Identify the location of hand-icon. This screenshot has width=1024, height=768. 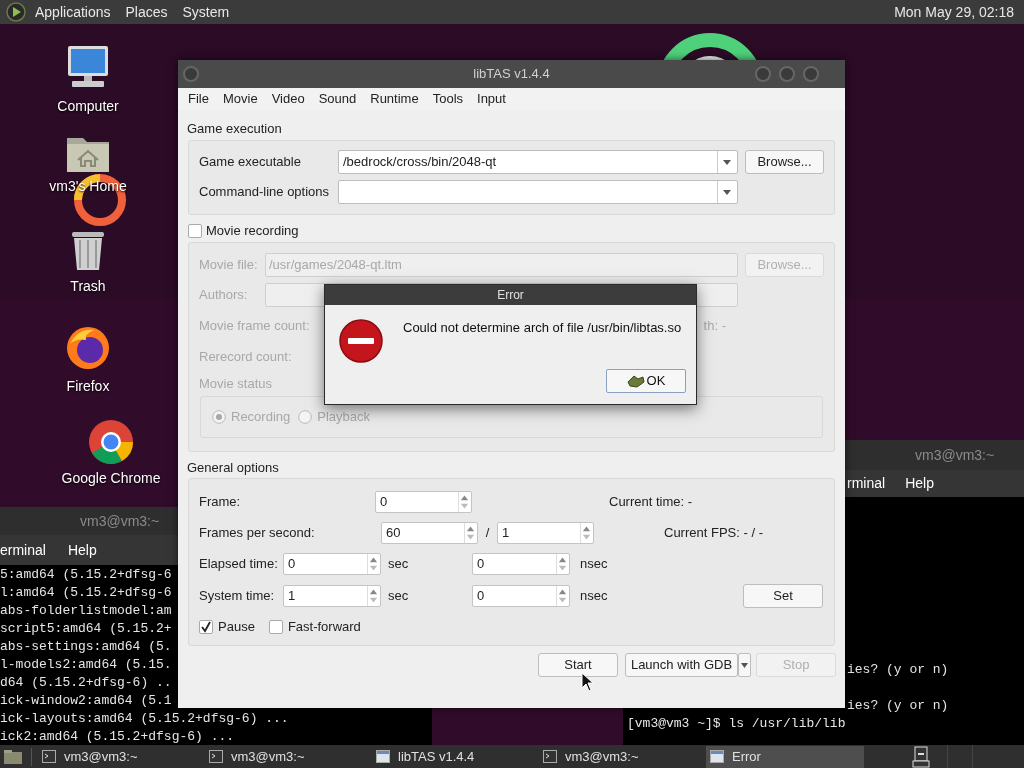
(635, 381).